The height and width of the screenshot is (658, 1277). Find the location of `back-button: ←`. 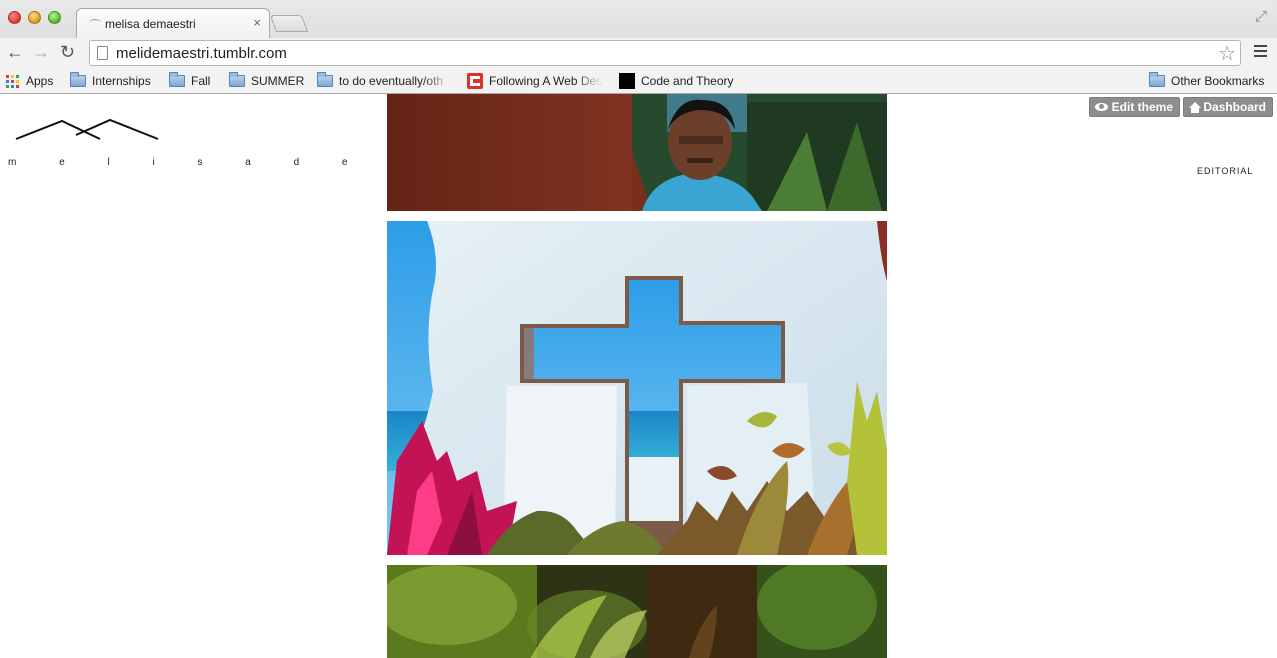

back-button: ← is located at coordinates (15, 52).